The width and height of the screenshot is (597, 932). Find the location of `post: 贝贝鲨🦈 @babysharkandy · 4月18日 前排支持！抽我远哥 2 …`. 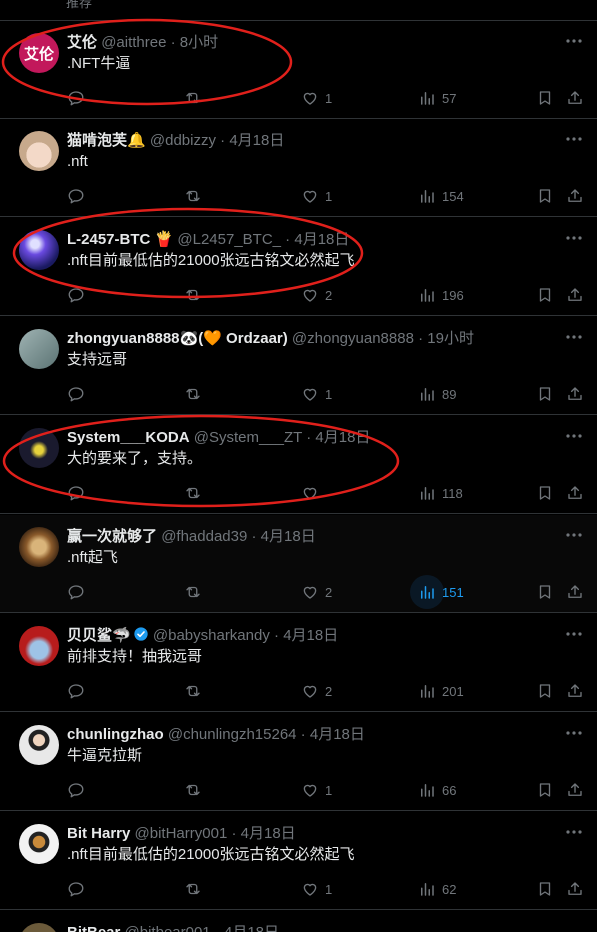

post: 贝贝鲨🦈 @babysharkandy · 4月18日 前排支持！抽我远哥 2 … is located at coordinates (298, 663).